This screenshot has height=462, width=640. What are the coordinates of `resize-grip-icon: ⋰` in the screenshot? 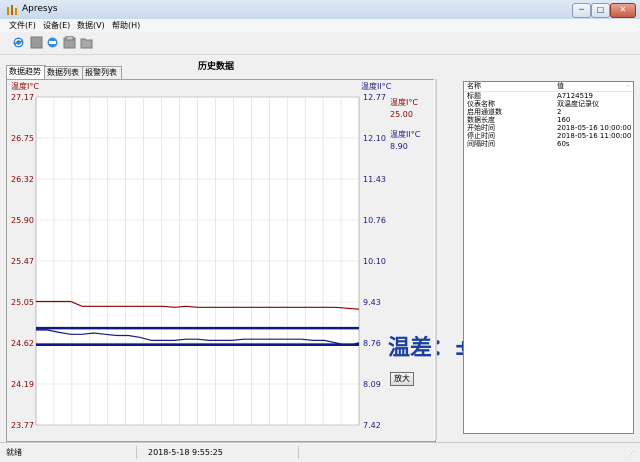 It's located at (631, 454).